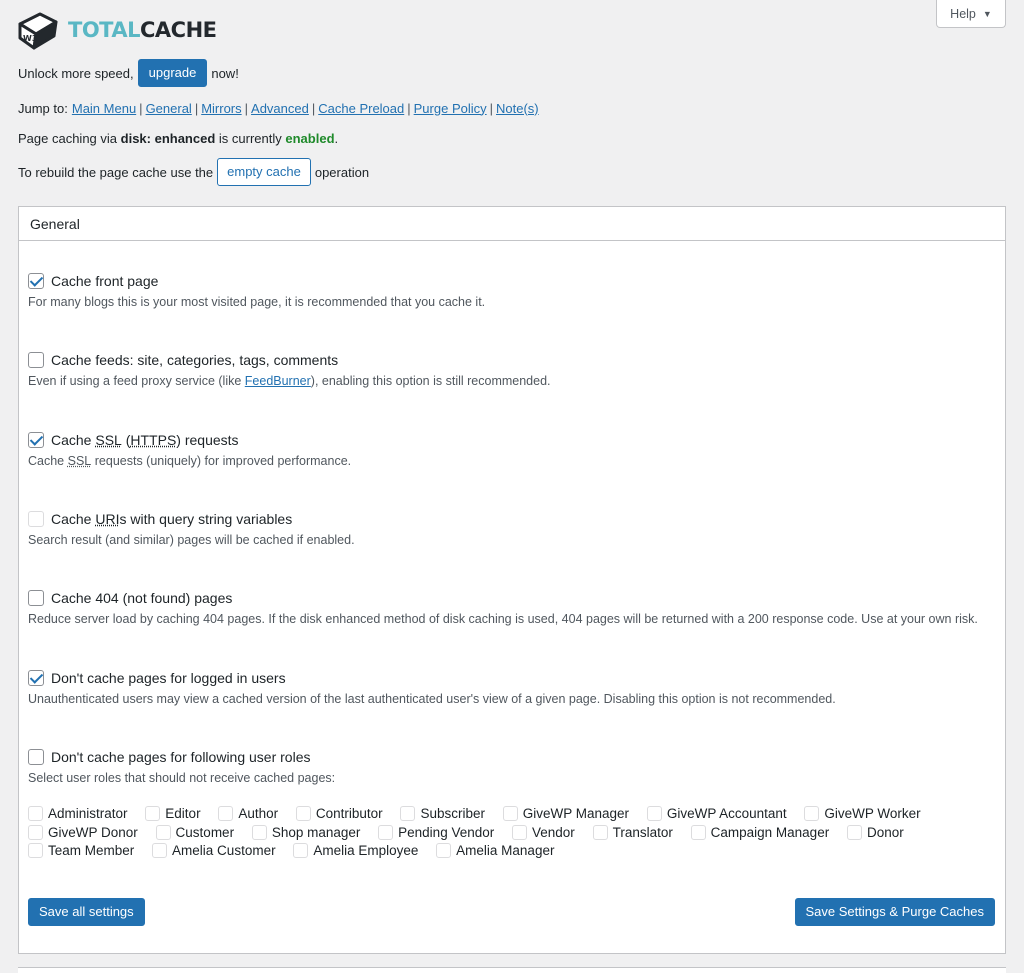 The height and width of the screenshot is (973, 1024). I want to click on rebuild-text-after: operation, so click(342, 172).